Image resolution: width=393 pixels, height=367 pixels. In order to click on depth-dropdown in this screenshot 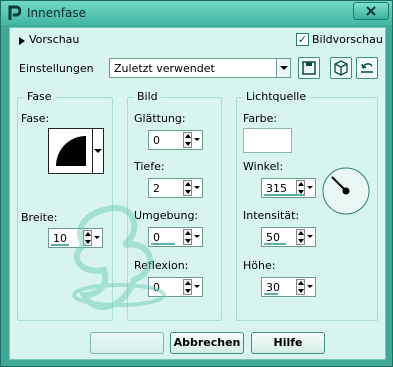, I will do `click(197, 188)`.